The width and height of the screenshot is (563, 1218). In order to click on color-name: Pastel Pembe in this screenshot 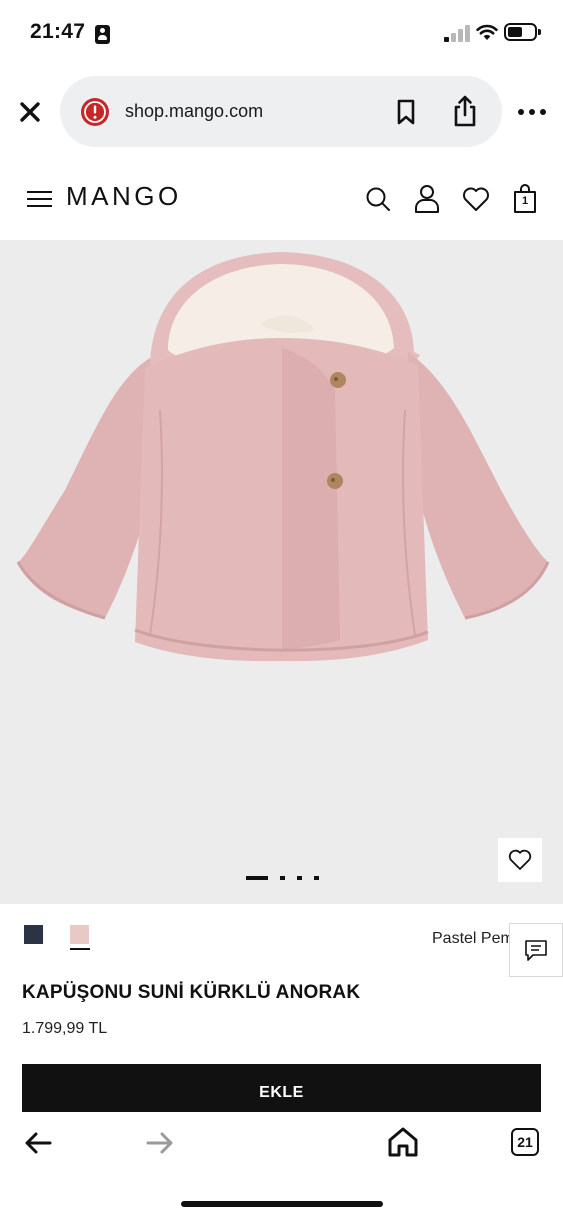, I will do `click(471, 938)`.